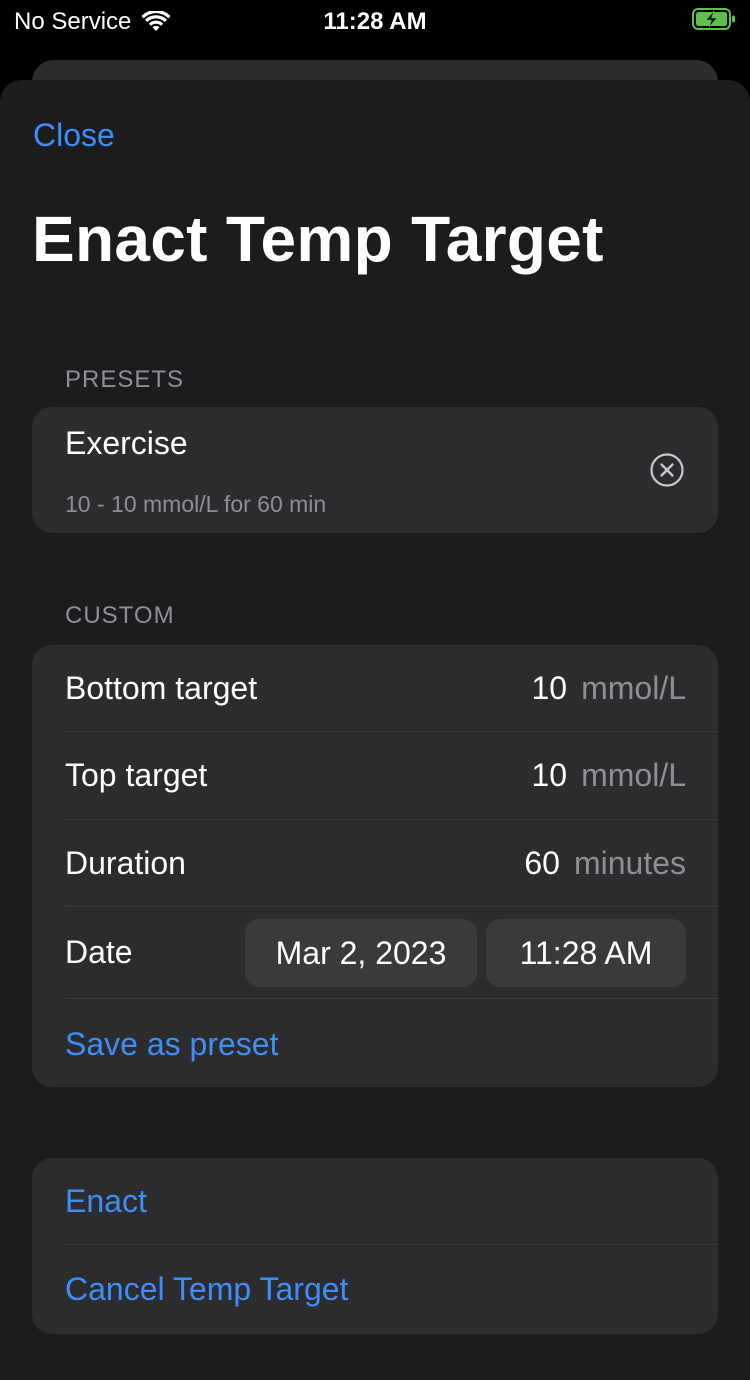 The image size is (750, 1380). I want to click on status-time: 11:28 AM, so click(375, 21).